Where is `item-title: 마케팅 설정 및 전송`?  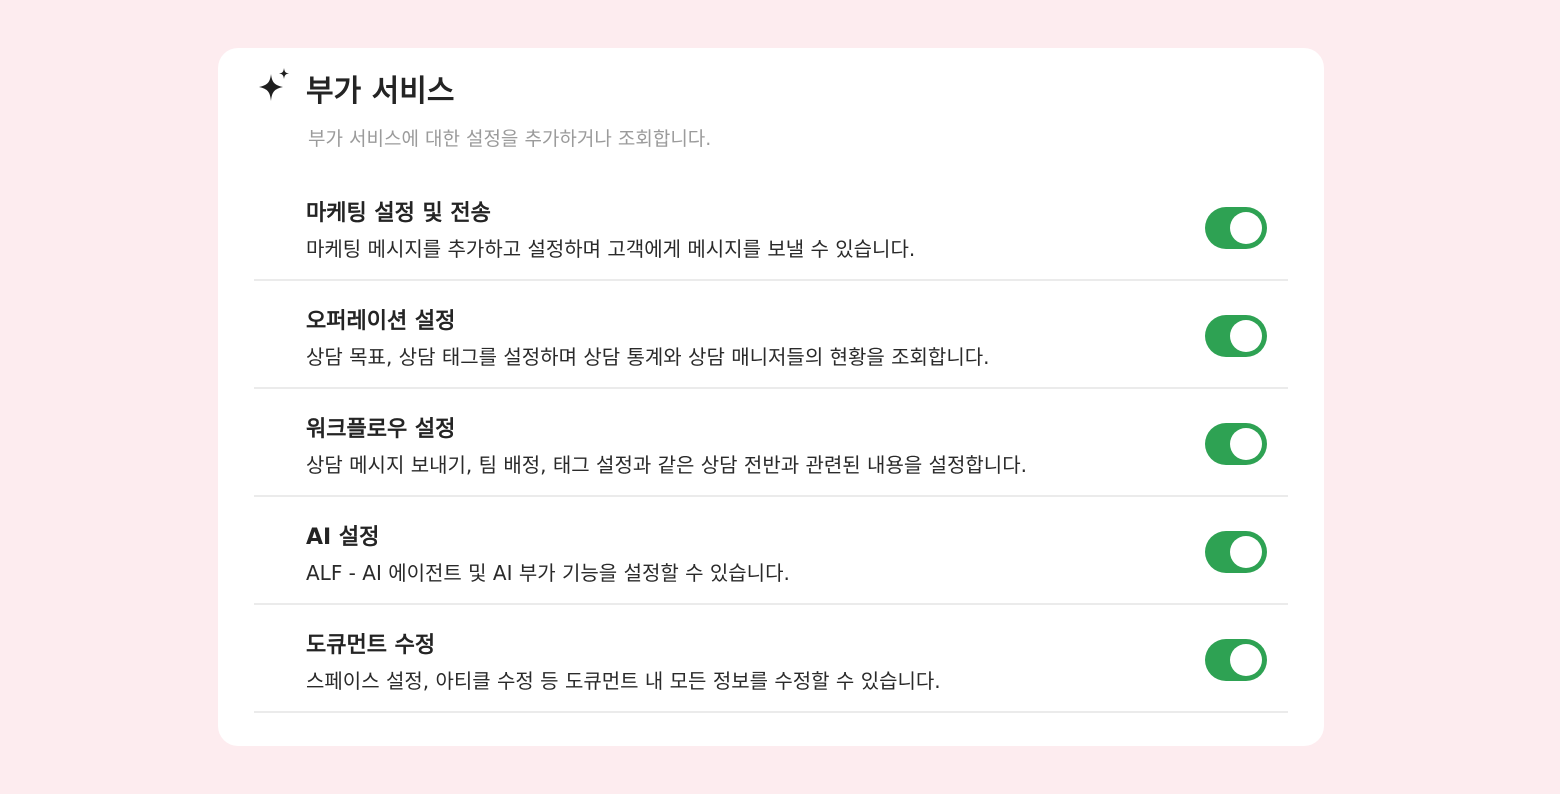 item-title: 마케팅 설정 및 전송 is located at coordinates (398, 213).